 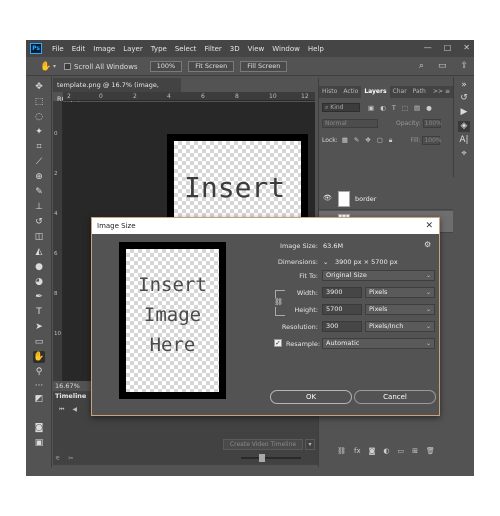 I want to click on resample-dropdown: Automatic ⌄, so click(x=378, y=343).